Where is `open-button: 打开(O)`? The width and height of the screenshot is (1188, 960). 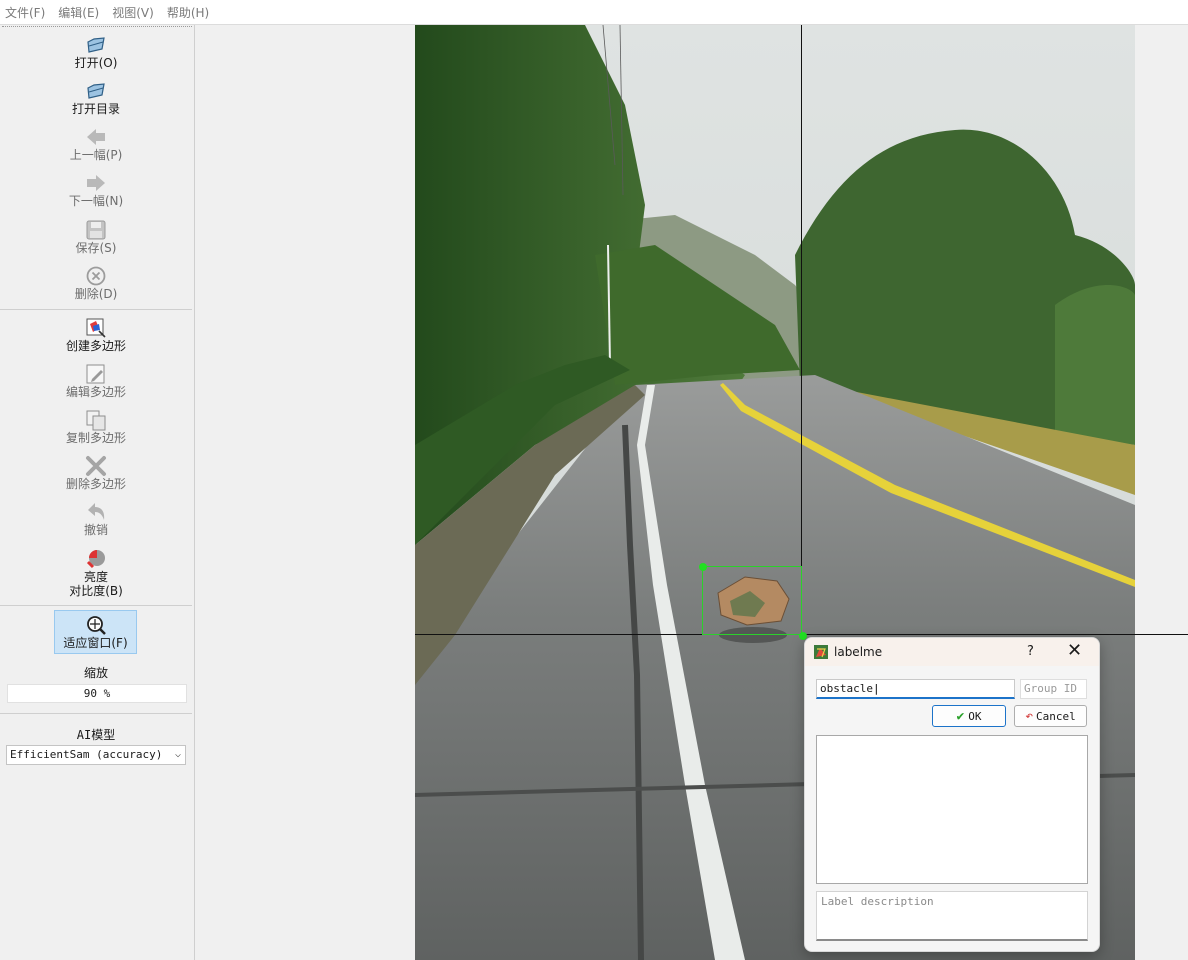 open-button: 打开(O) is located at coordinates (96, 52).